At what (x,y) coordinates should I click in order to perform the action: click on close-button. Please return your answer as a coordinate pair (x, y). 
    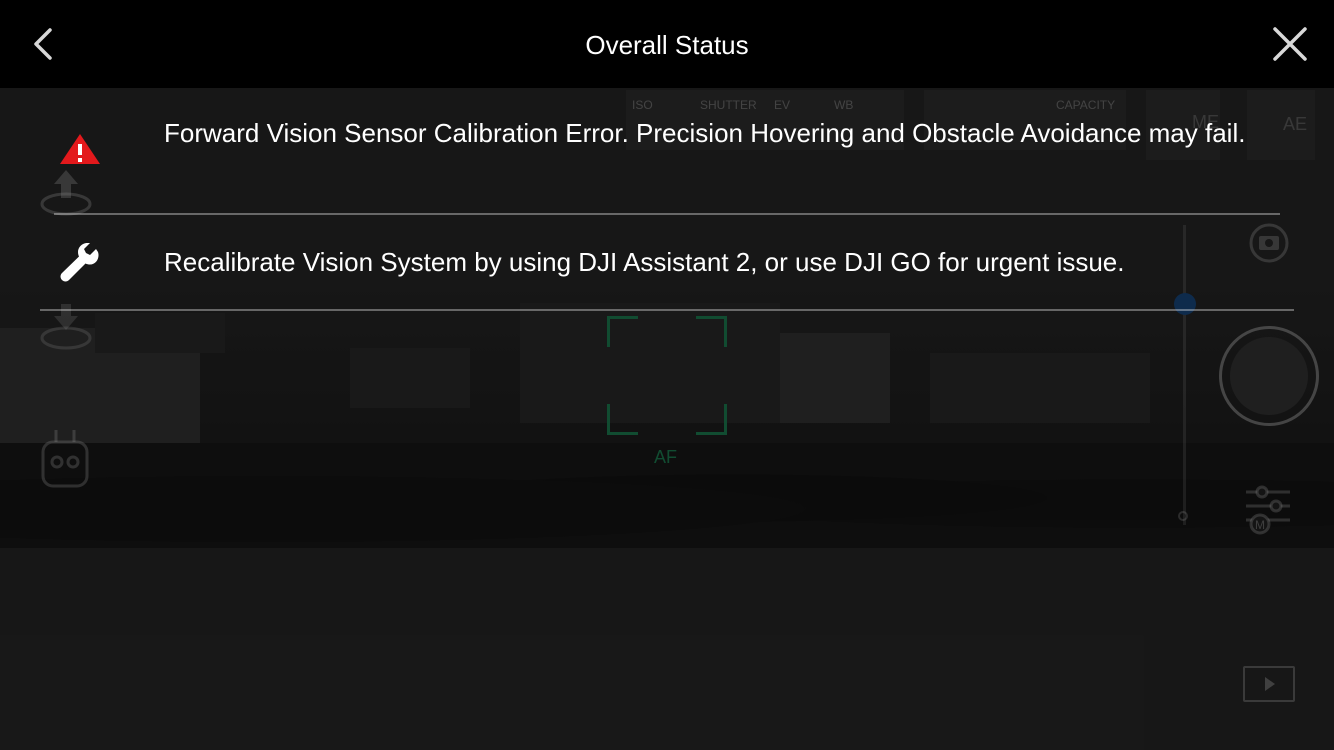
    Looking at the image, I should click on (1290, 44).